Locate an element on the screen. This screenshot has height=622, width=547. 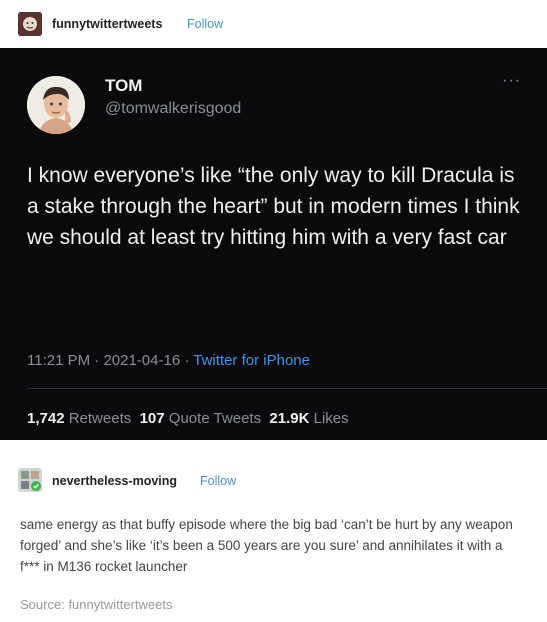
blog-username: funnytwittertweets is located at coordinates (107, 24).